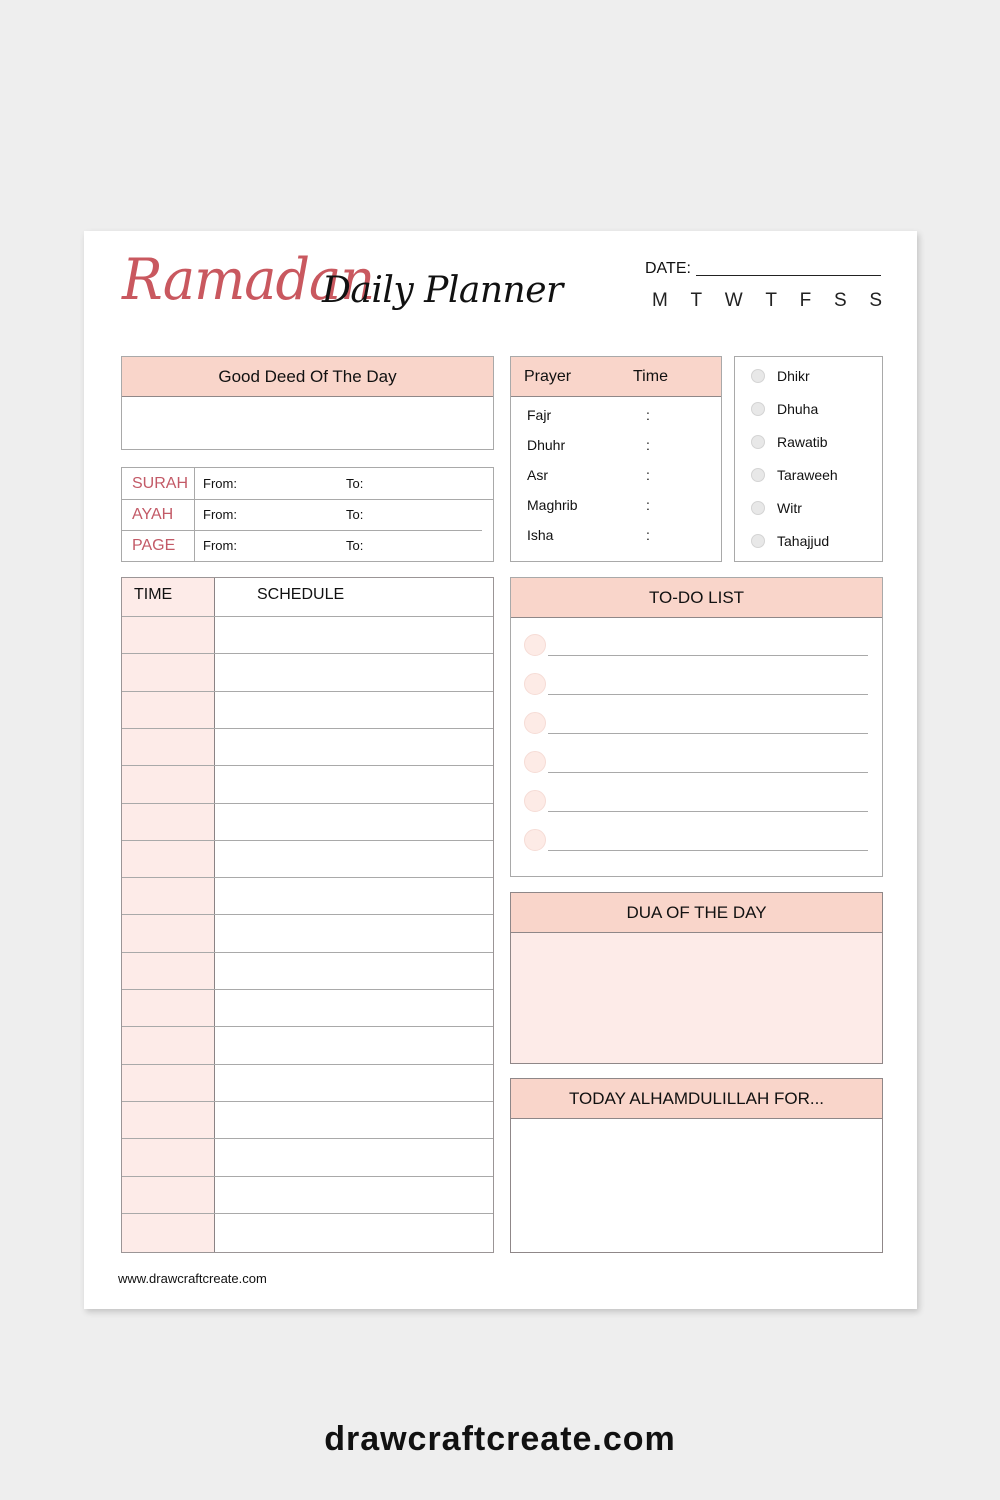 This screenshot has width=1000, height=1500. I want to click on weekday-sun: S, so click(875, 301).